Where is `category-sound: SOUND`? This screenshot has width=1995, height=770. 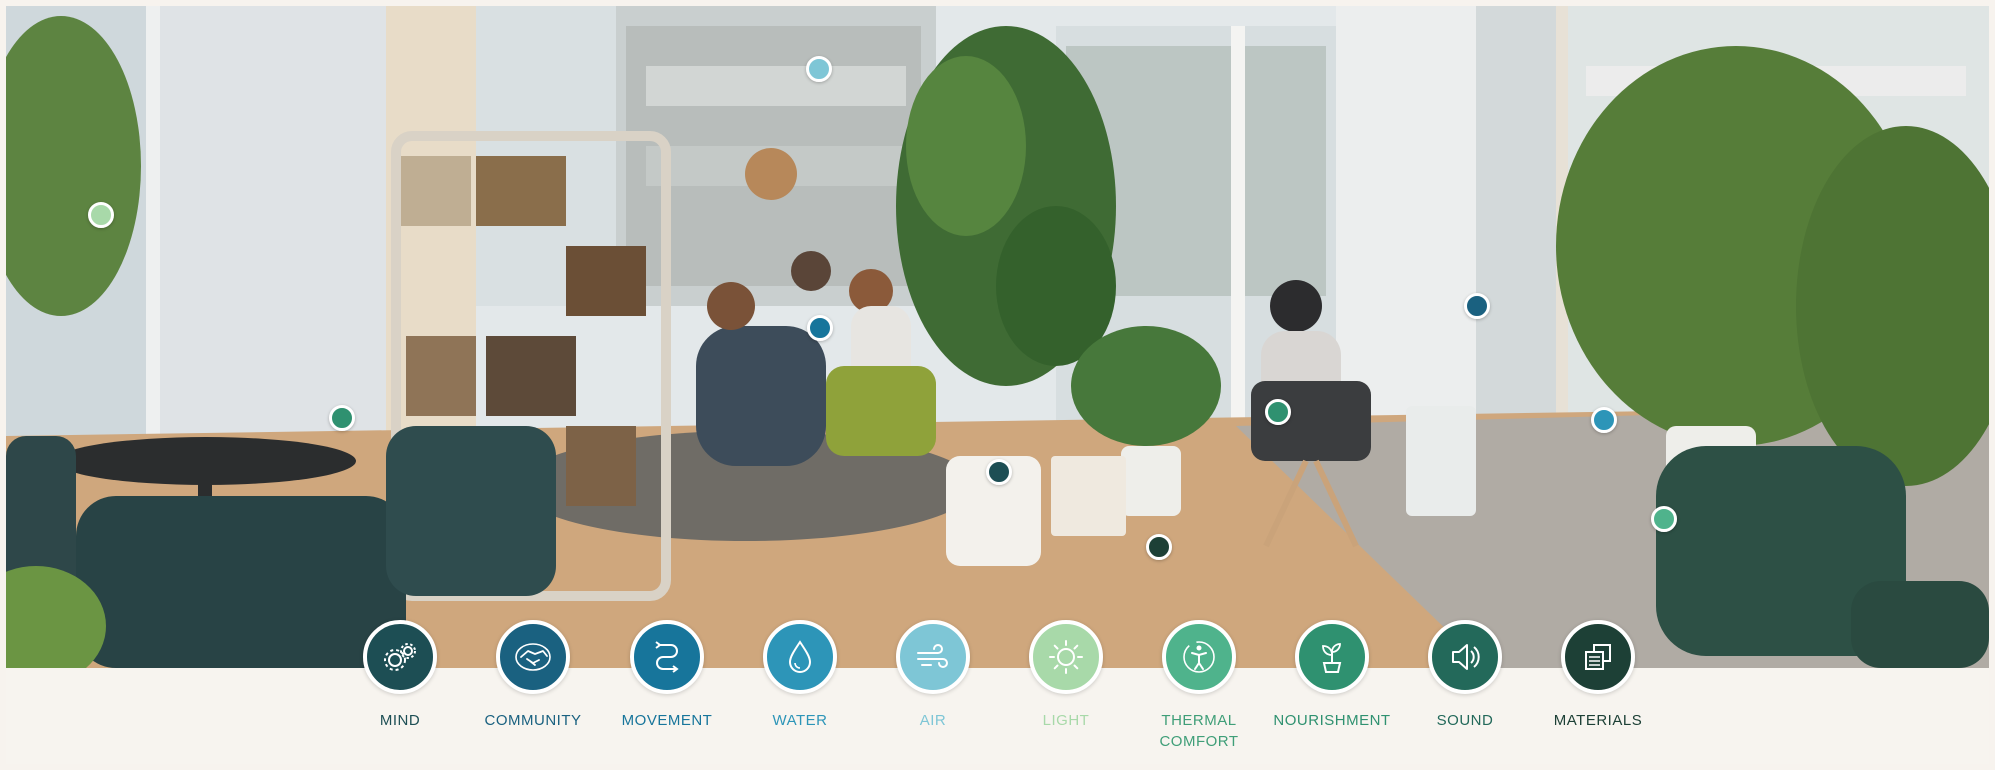
category-sound: SOUND is located at coordinates (1465, 675).